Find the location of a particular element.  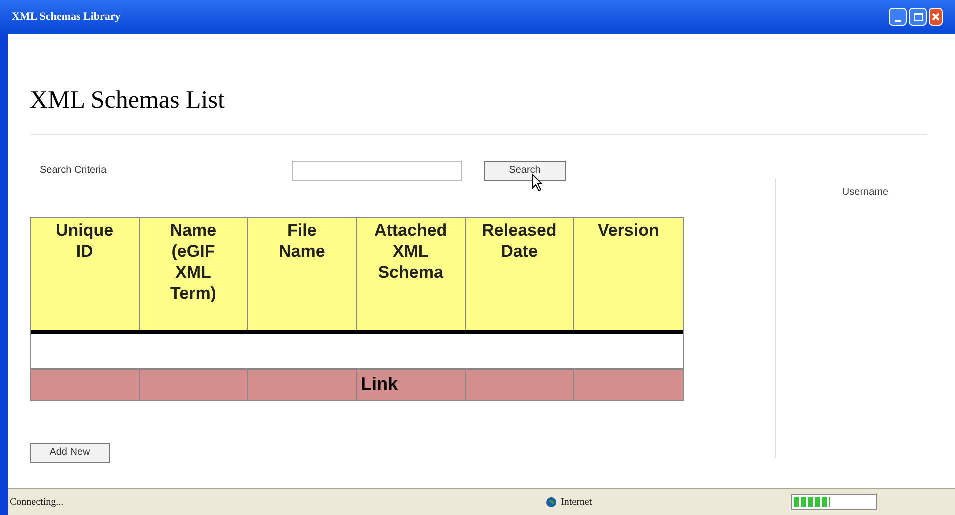

column-header: Released Date is located at coordinates (520, 274).